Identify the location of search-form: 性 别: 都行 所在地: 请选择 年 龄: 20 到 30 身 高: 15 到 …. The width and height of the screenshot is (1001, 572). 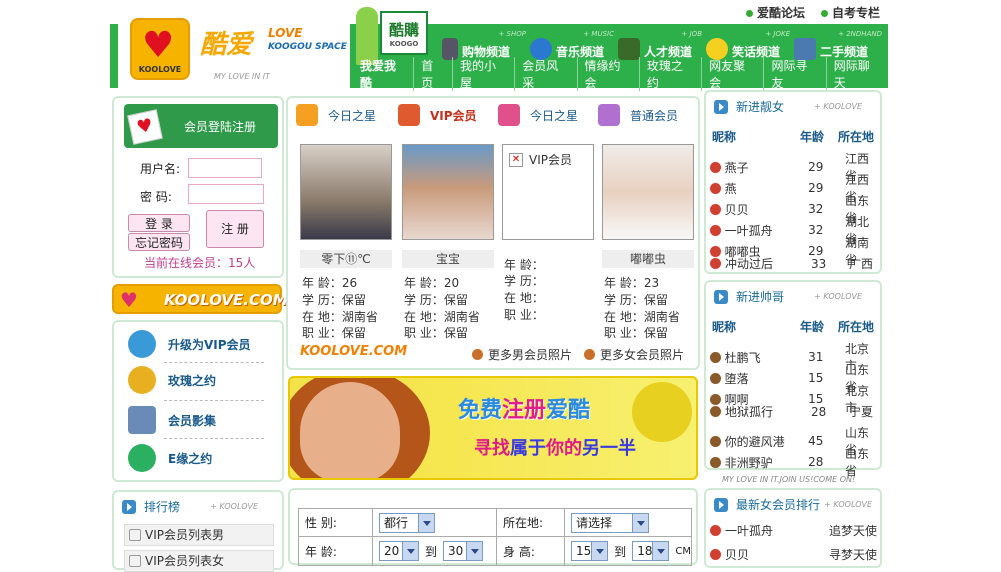
(495, 537).